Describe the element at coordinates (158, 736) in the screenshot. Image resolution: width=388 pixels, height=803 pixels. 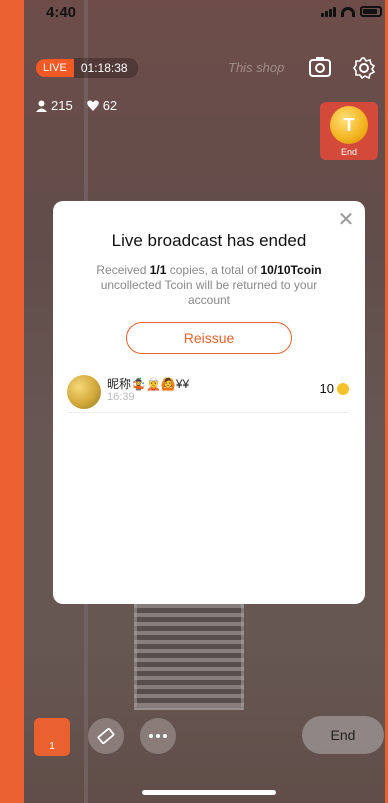
I see `more-options-icon` at that location.